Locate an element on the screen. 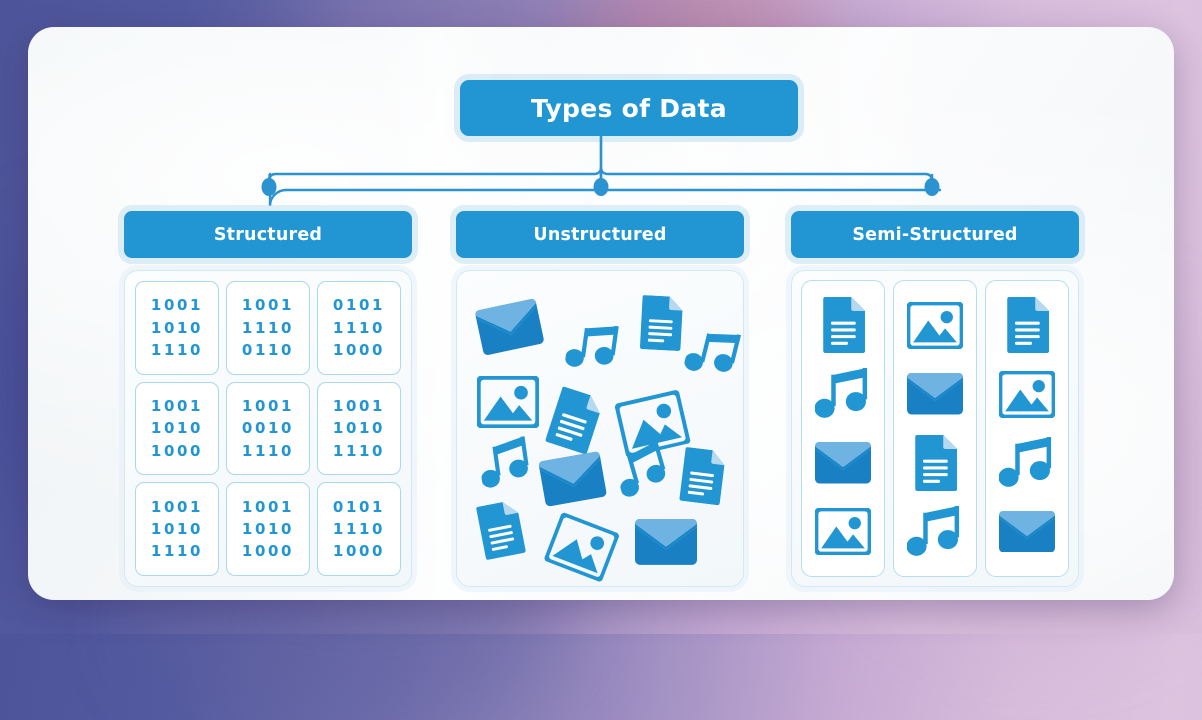 This screenshot has width=1202, height=720. category-label-structured: Structured is located at coordinates (268, 234).